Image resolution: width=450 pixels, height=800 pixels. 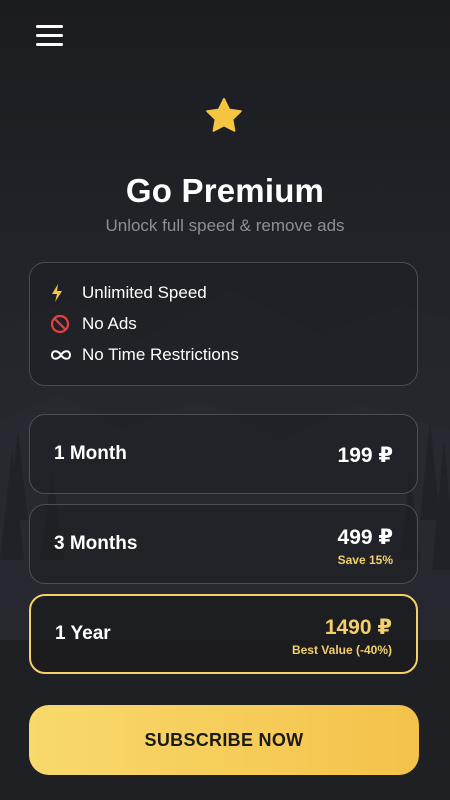 I want to click on plan-1-year: 1 Year 1490 ₽ Best Value (-40%), so click(x=223, y=634).